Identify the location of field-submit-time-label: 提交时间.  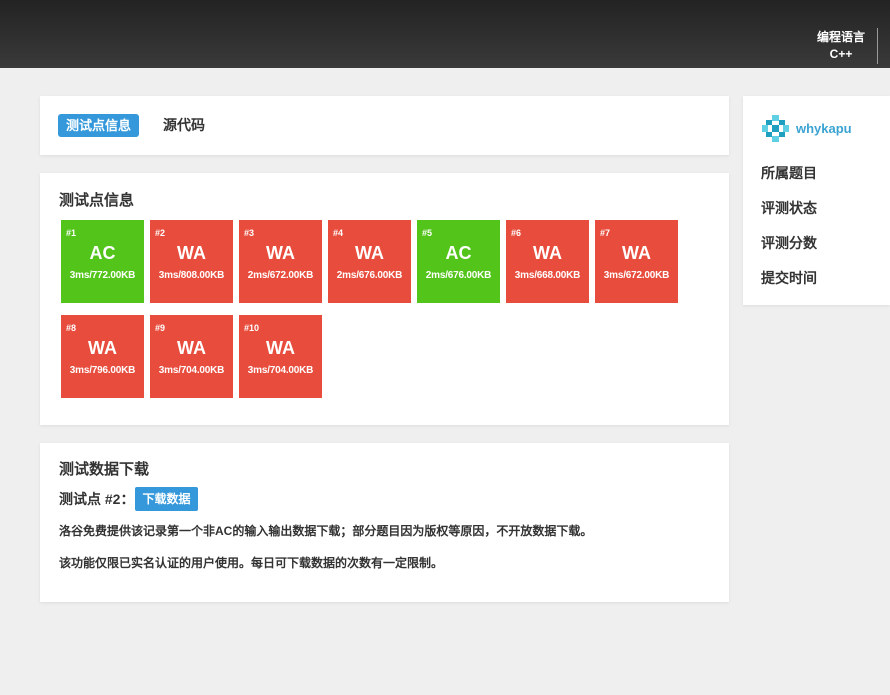
(789, 278).